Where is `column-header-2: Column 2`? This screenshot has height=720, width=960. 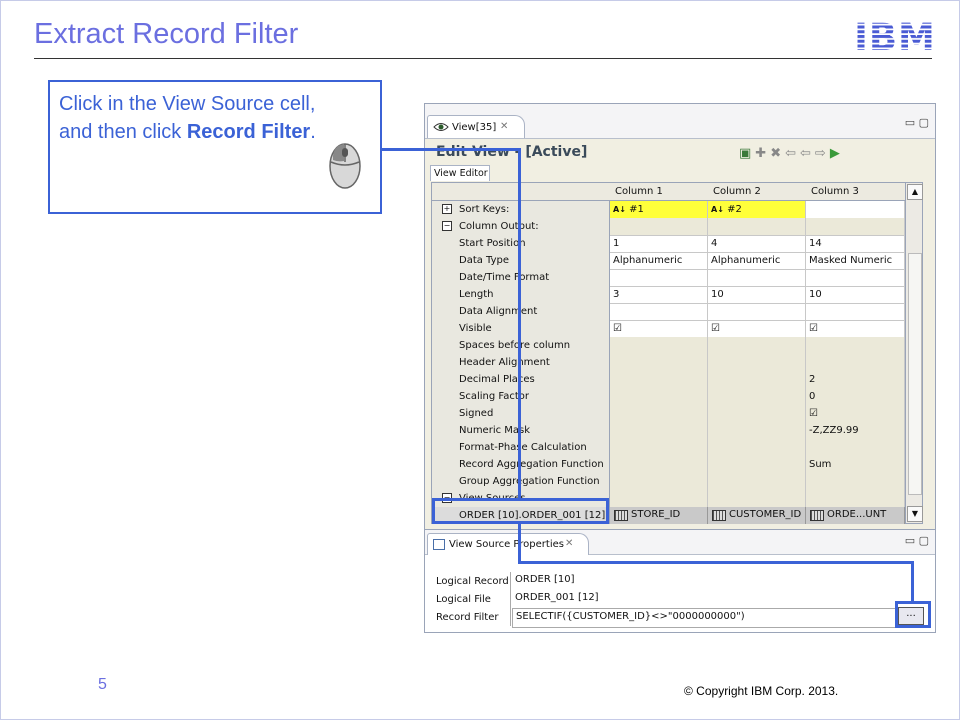 column-header-2: Column 2 is located at coordinates (737, 191).